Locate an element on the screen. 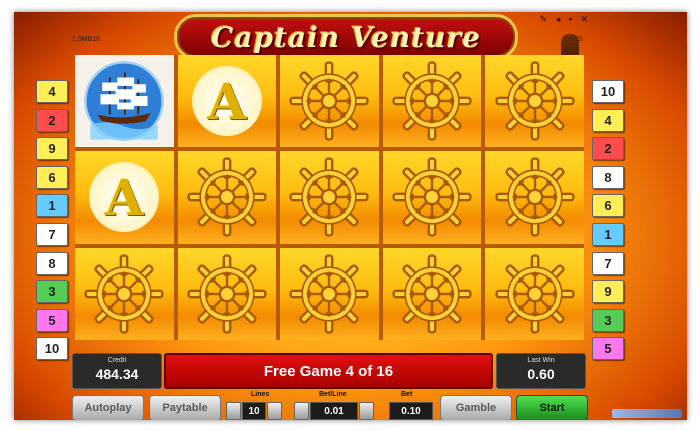 This screenshot has width=700, height=430. payline-badge-right: 5 is located at coordinates (608, 349).